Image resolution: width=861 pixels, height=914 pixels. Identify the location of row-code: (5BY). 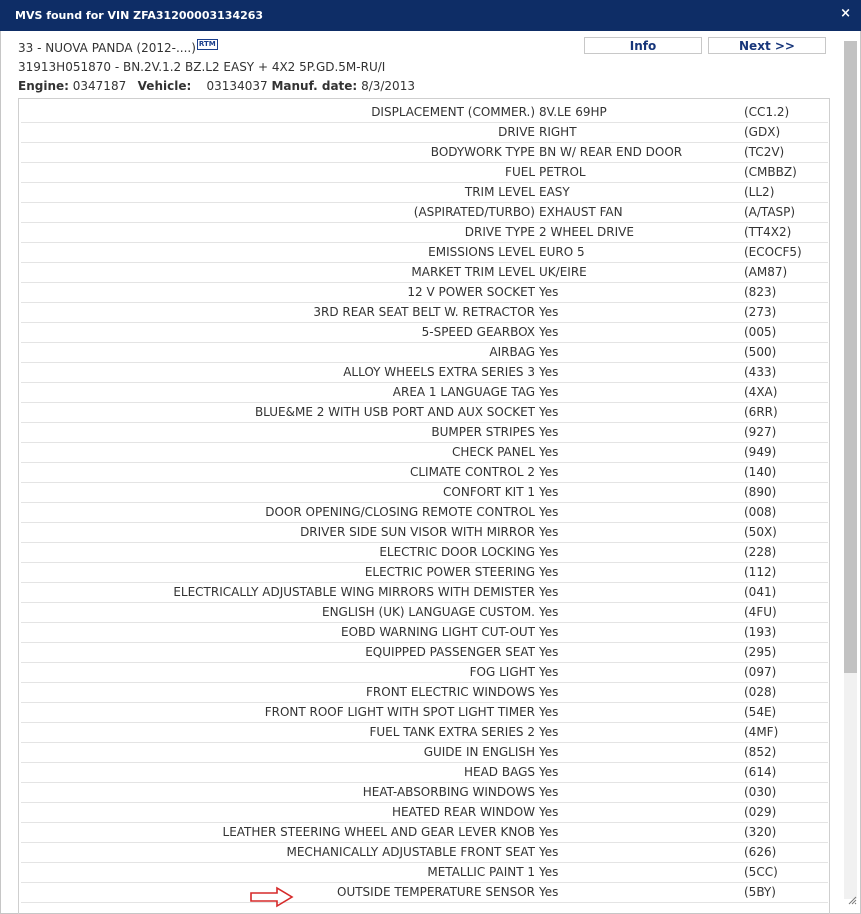
(785, 893).